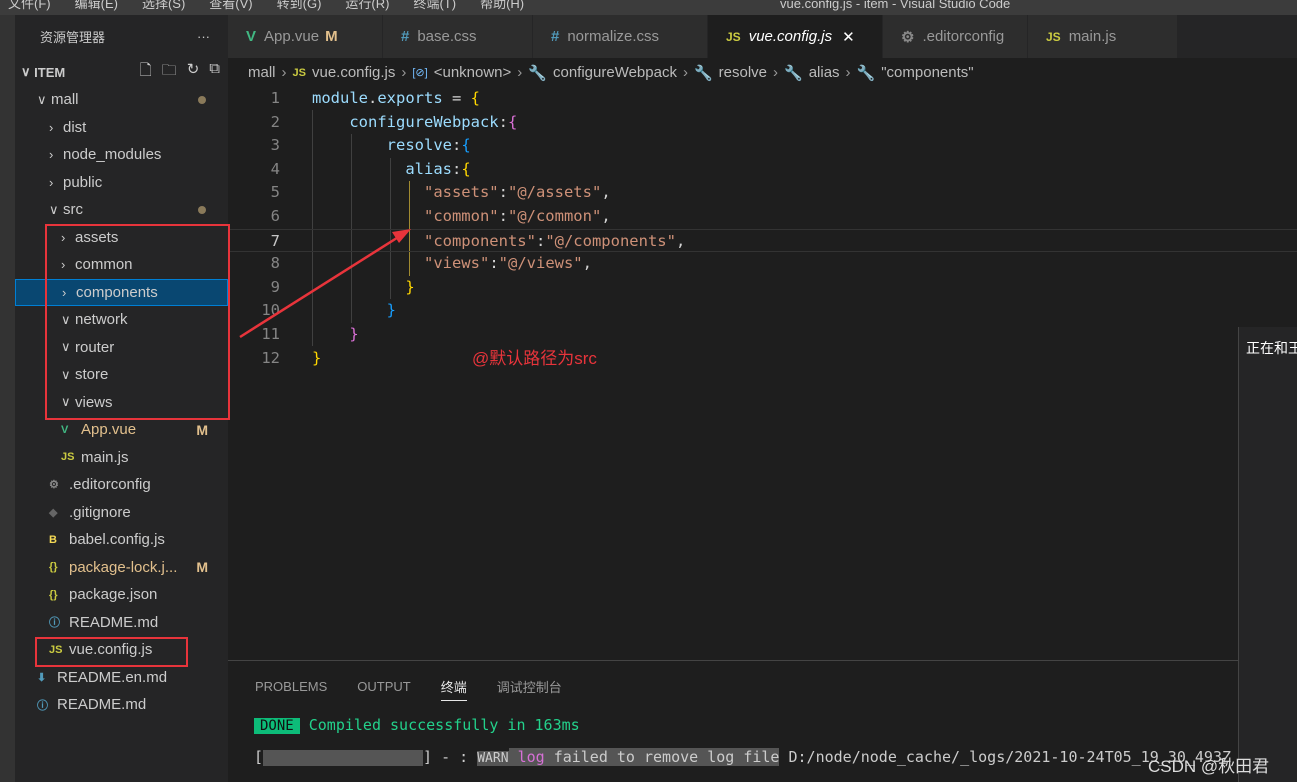 This screenshot has height=782, width=1297. What do you see at coordinates (277, 726) in the screenshot?
I see `done-badge: DONE` at bounding box center [277, 726].